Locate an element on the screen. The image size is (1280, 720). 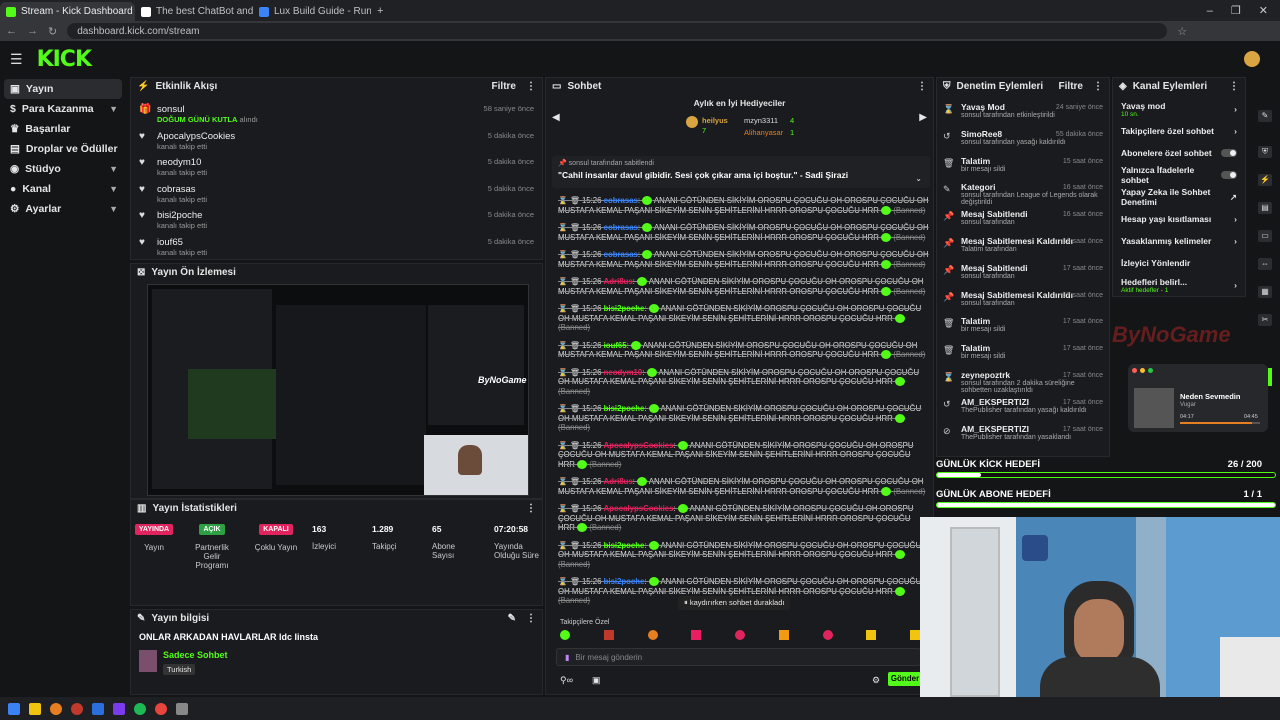
browser-tab-chatbot: The best ChatBot and Widgets✕ is located at coordinates (194, 11).